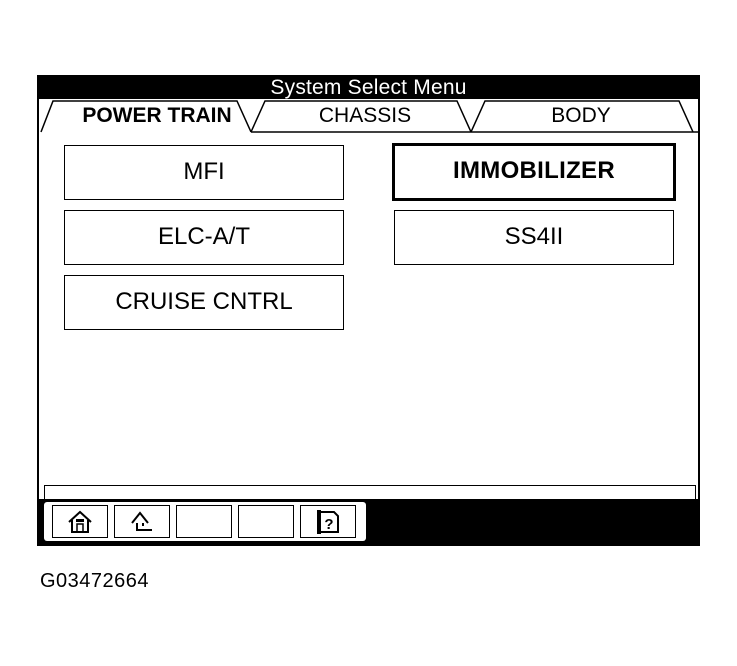  I want to click on tab-chassis: CHASSIS, so click(365, 115).